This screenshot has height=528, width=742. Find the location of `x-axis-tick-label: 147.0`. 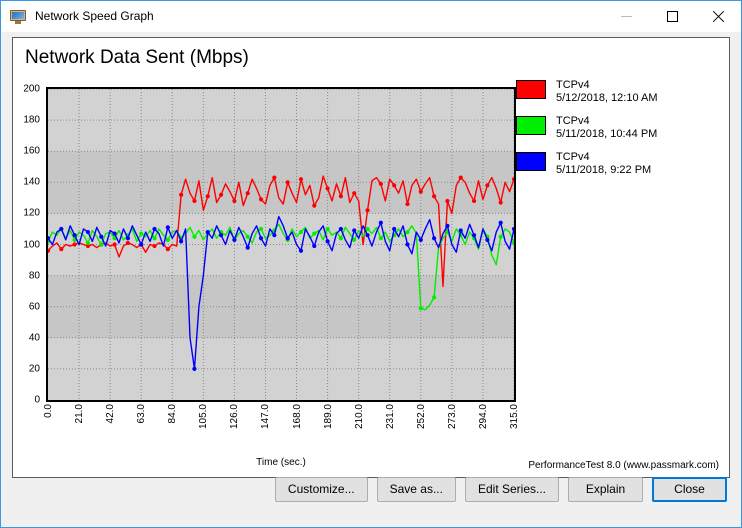

x-axis-tick-label: 147.0 is located at coordinates (266, 417).